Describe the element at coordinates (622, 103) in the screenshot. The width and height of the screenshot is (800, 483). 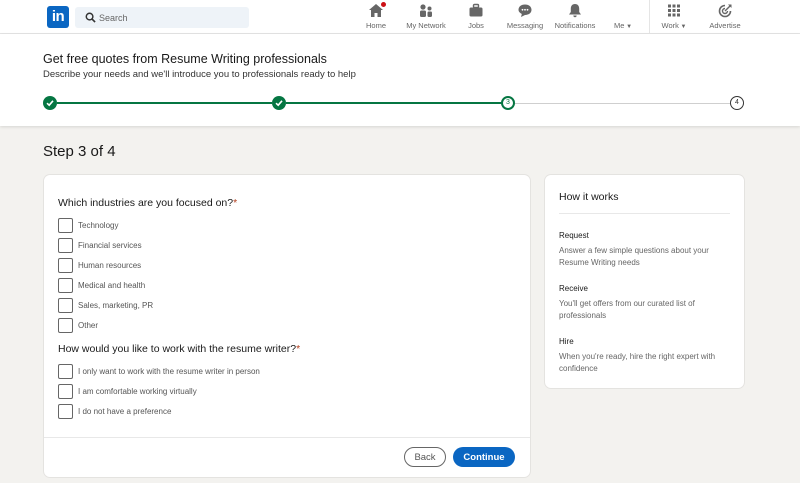
I see `progress-track-remaining` at that location.